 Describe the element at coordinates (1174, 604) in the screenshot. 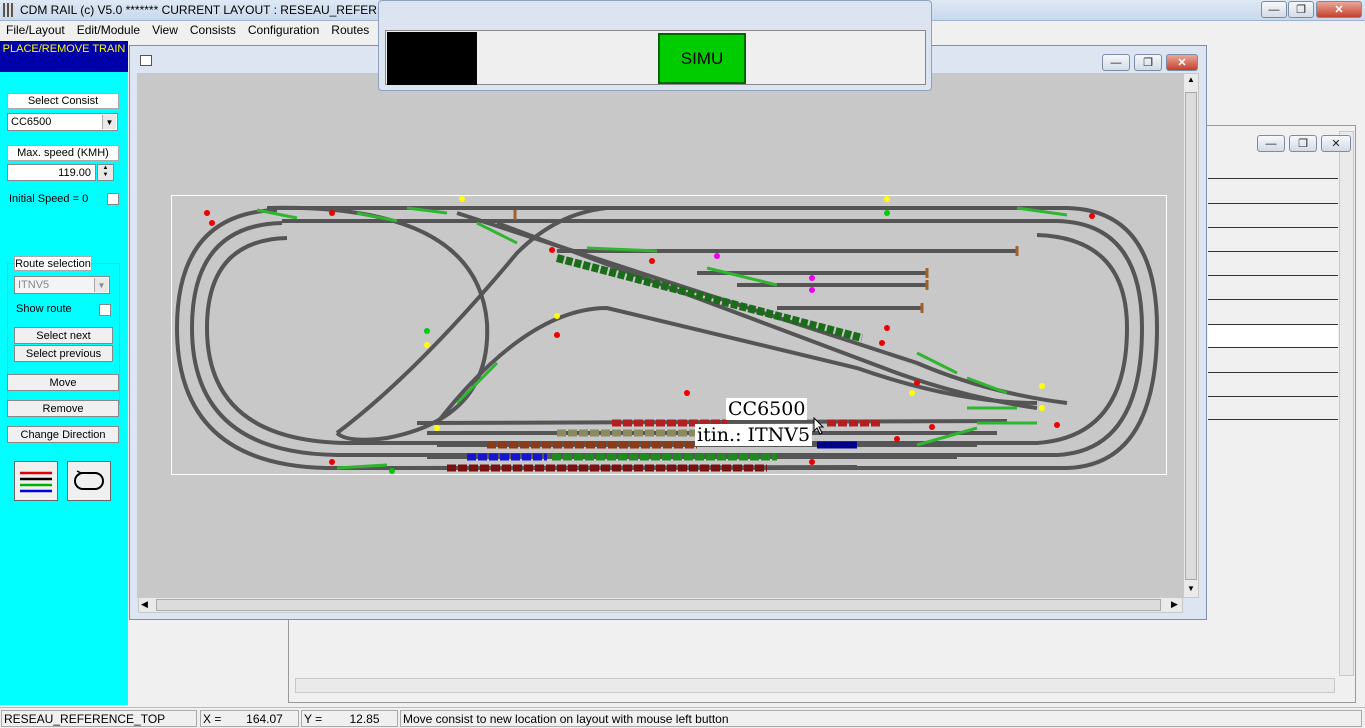

I see `scroll-right-arrow: ▶` at that location.